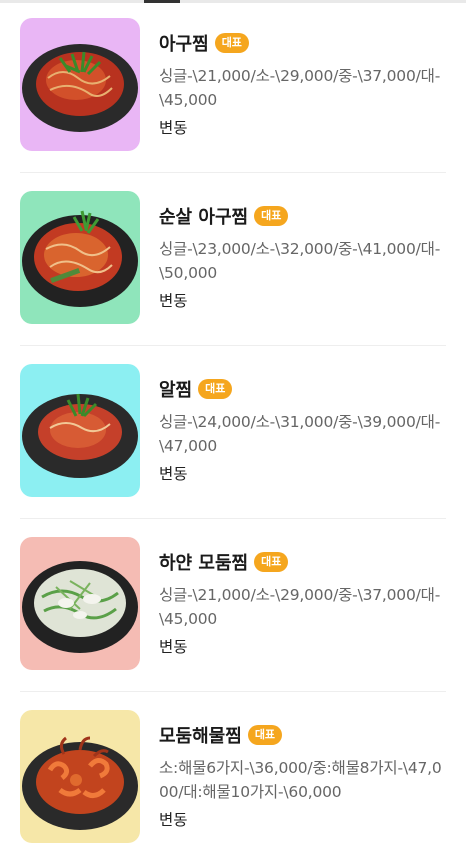 This screenshot has width=466, height=865. What do you see at coordinates (300, 434) in the screenshot?
I see `menu-item-price: 싱글-\24,000/소-\31,000/중-\39,000/대-\47,000` at bounding box center [300, 434].